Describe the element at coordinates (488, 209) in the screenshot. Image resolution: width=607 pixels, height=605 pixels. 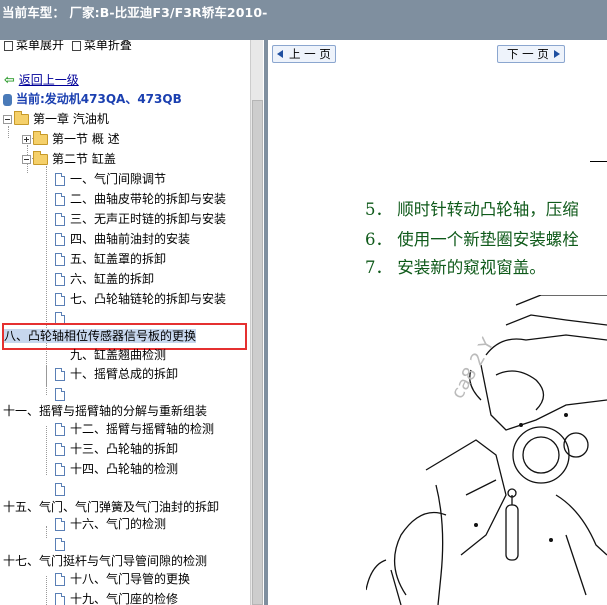
I see `step-text: 顺时针转动凸轮轴，压缩` at that location.